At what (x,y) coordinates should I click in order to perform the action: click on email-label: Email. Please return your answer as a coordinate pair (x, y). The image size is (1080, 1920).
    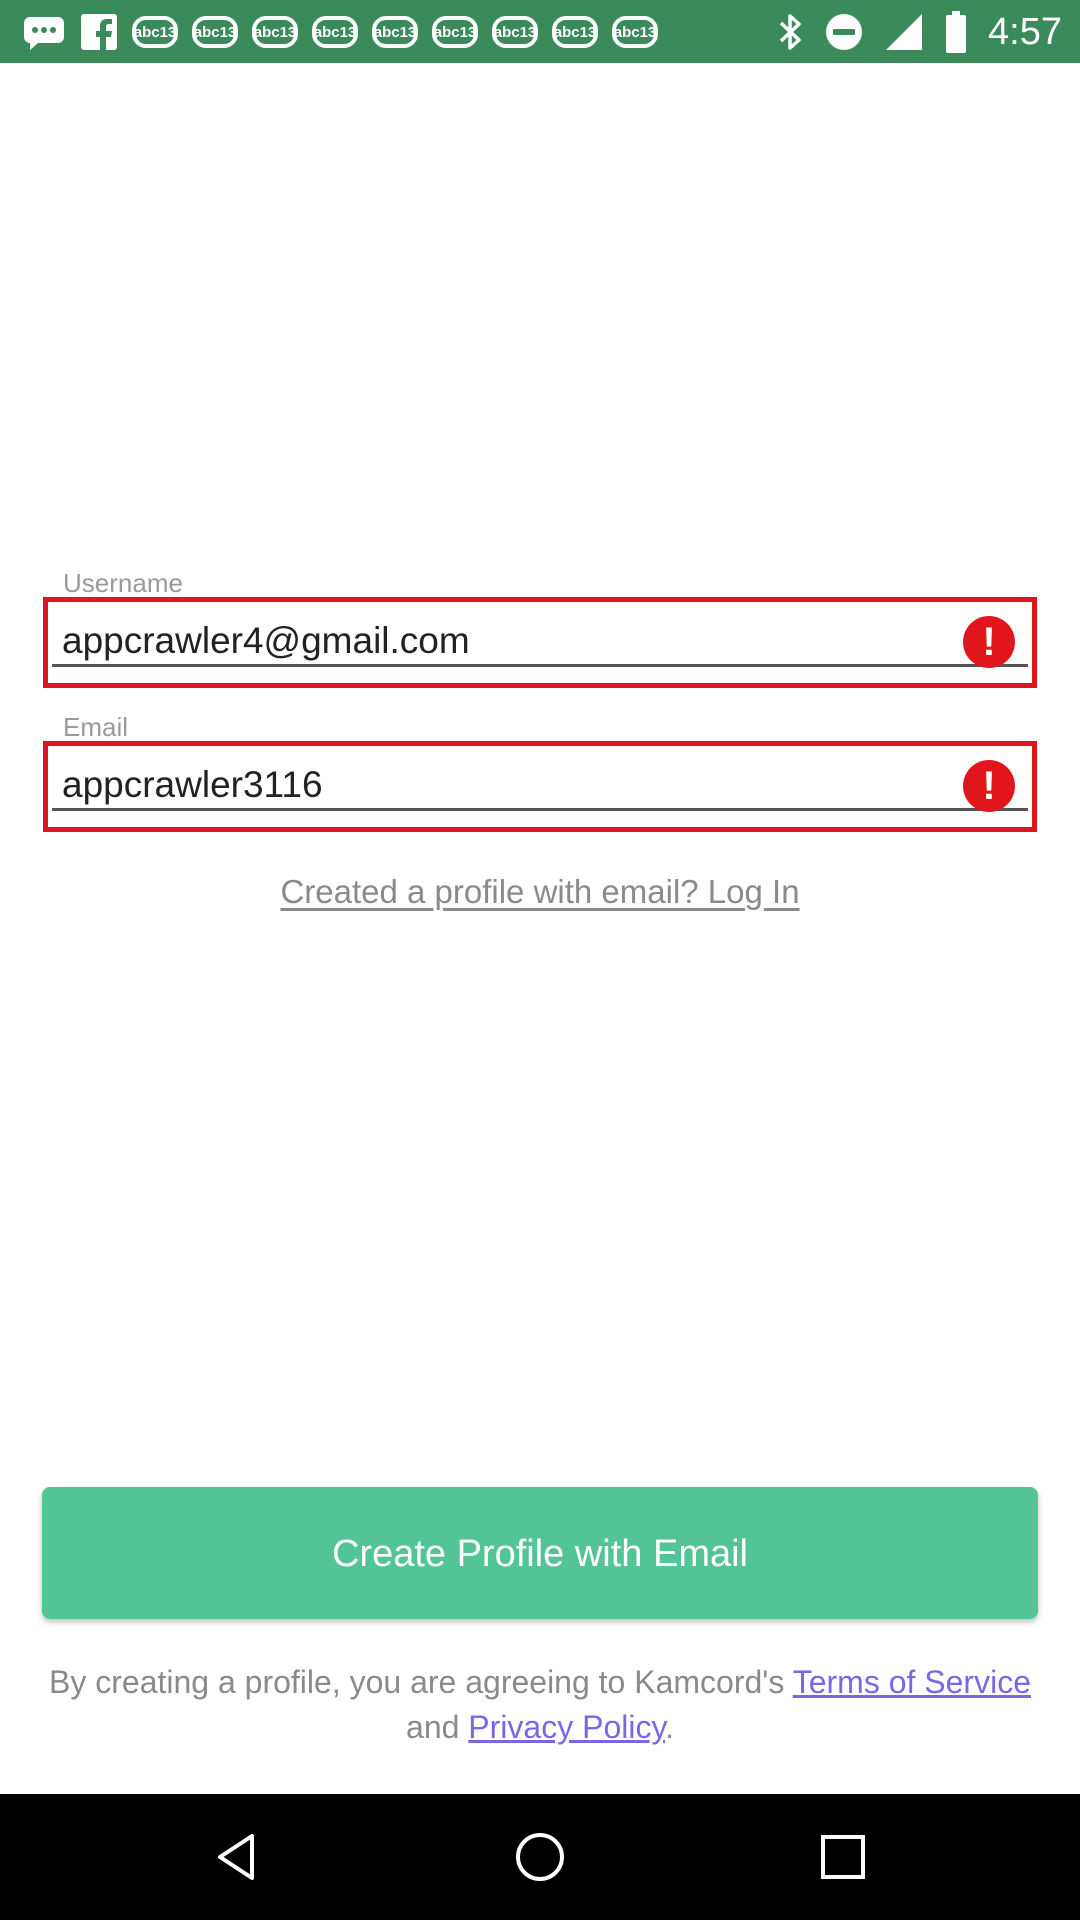
    Looking at the image, I should click on (96, 727).